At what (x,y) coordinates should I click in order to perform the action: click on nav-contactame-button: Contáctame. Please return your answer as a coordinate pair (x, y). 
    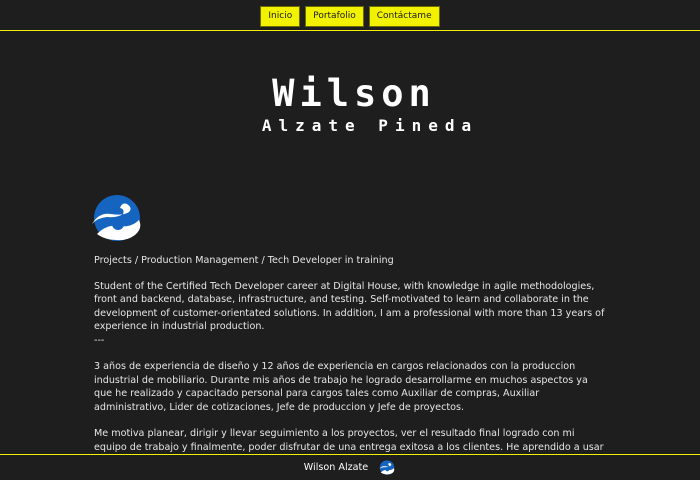
    Looking at the image, I should click on (404, 16).